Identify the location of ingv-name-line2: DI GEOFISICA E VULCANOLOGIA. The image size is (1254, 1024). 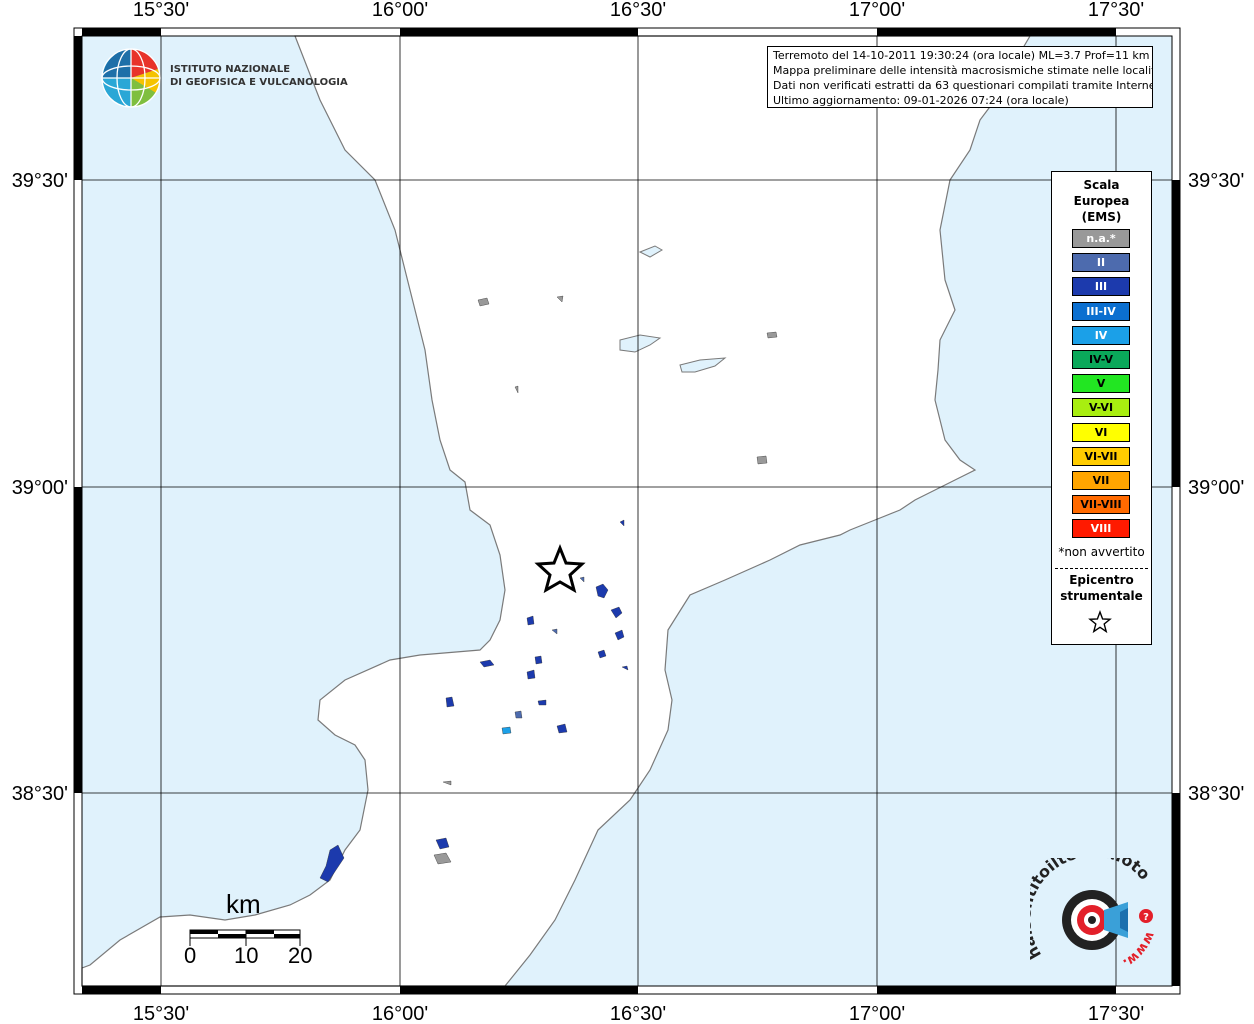
(259, 82).